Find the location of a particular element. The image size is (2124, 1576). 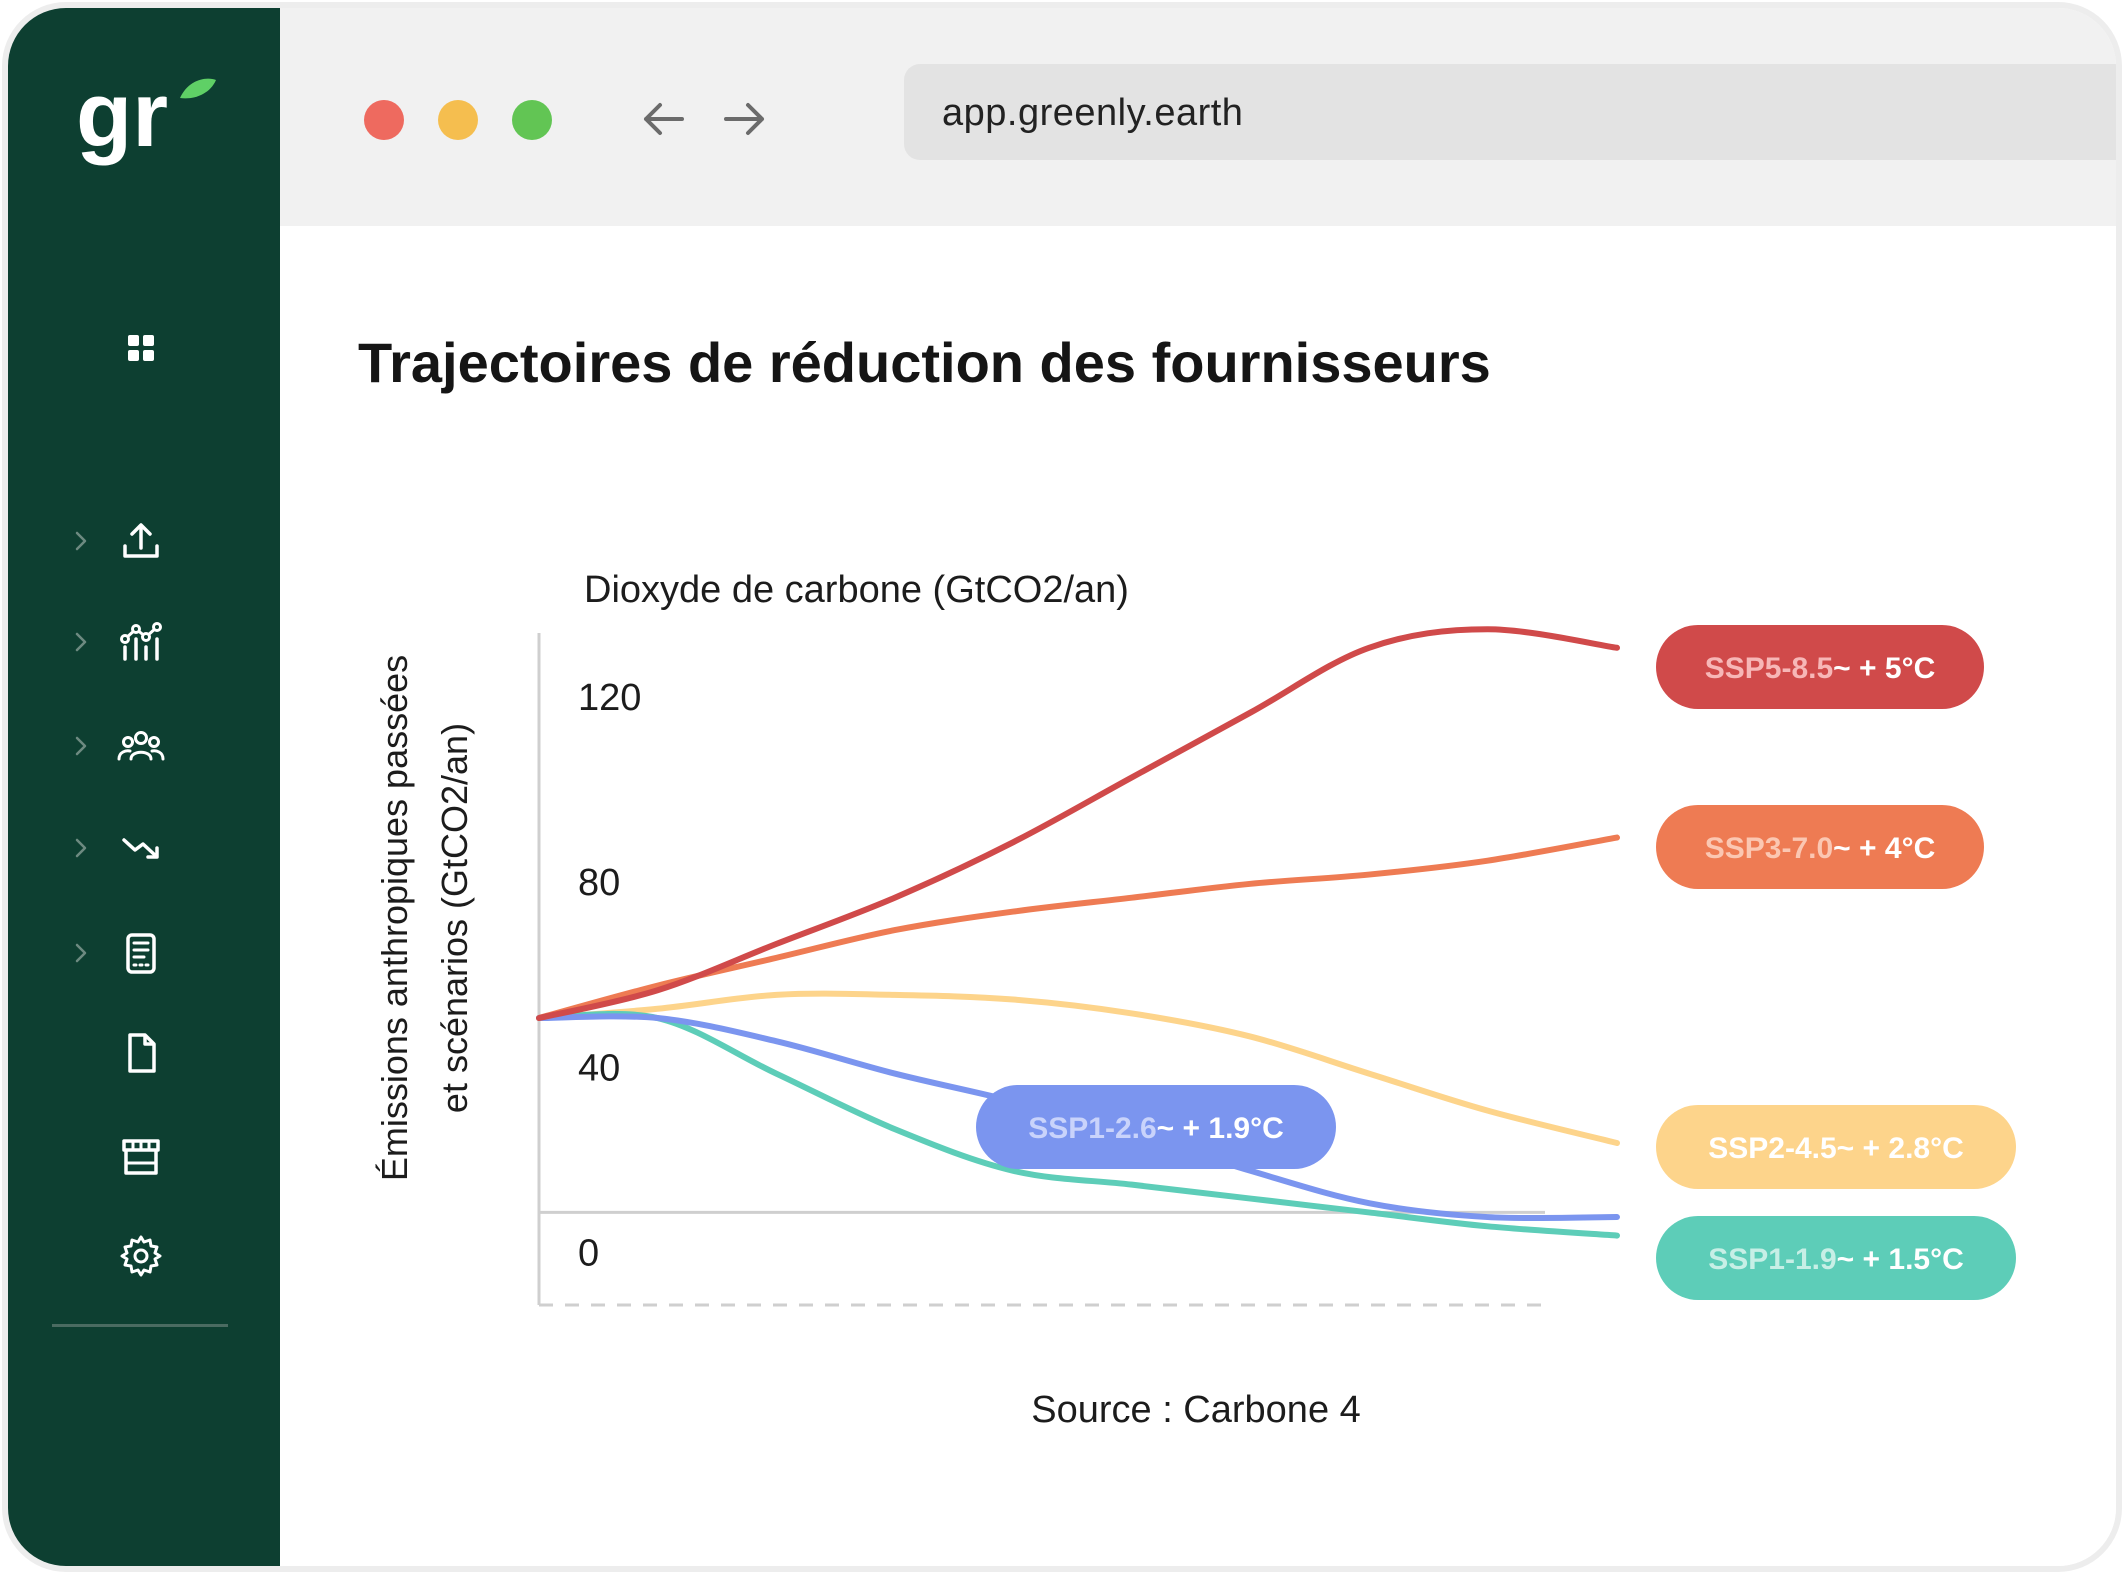

legend-pill-ssp3-7-0: SSP3-7.0~ + 4°C is located at coordinates (1820, 847).